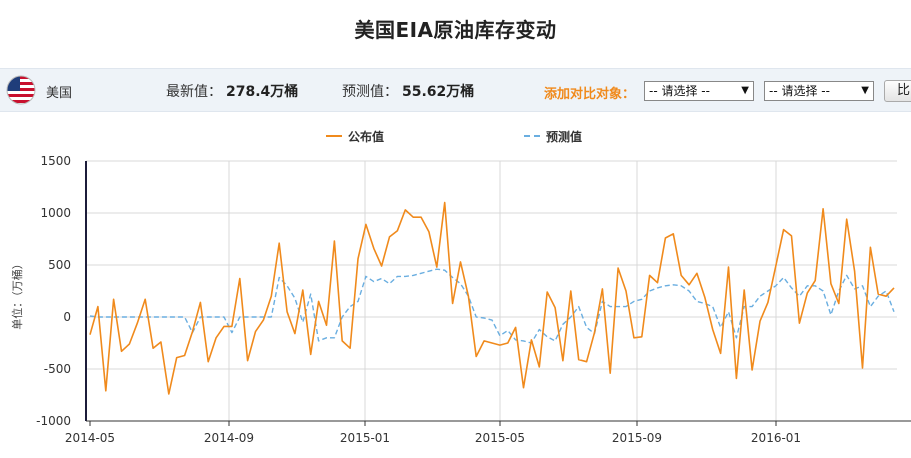 Image resolution: width=911 pixels, height=458 pixels. What do you see at coordinates (637, 438) in the screenshot?
I see `x-tick-label: 2015-09` at bounding box center [637, 438].